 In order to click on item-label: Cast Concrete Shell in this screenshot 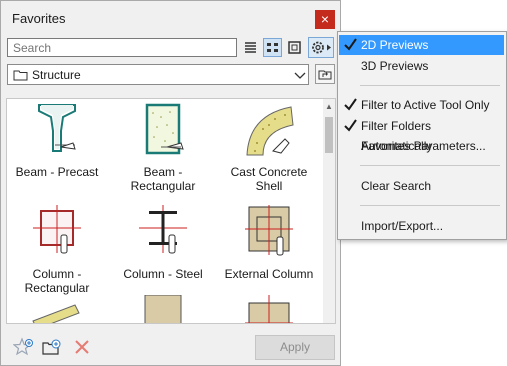, I will do `click(269, 179)`.